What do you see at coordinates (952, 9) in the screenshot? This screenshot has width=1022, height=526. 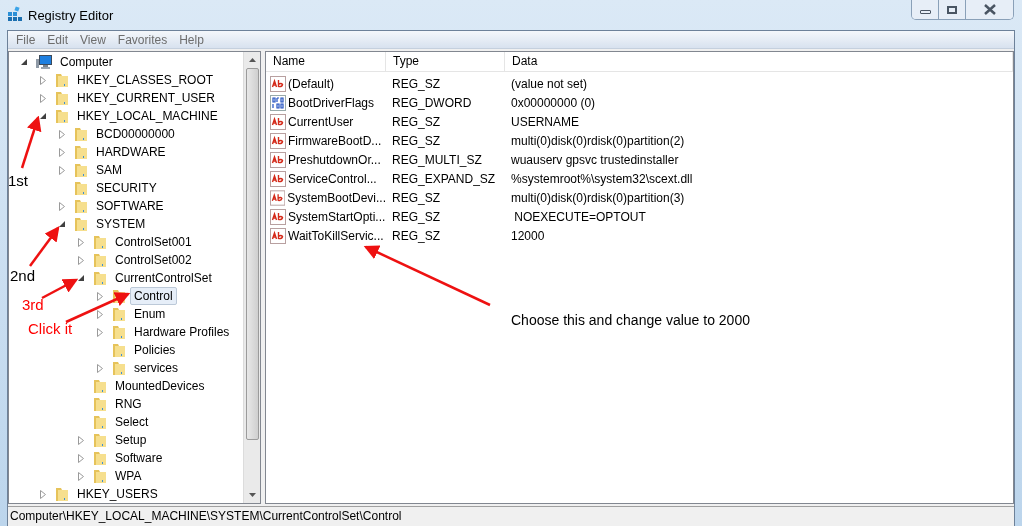 I see `maximize-button` at bounding box center [952, 9].